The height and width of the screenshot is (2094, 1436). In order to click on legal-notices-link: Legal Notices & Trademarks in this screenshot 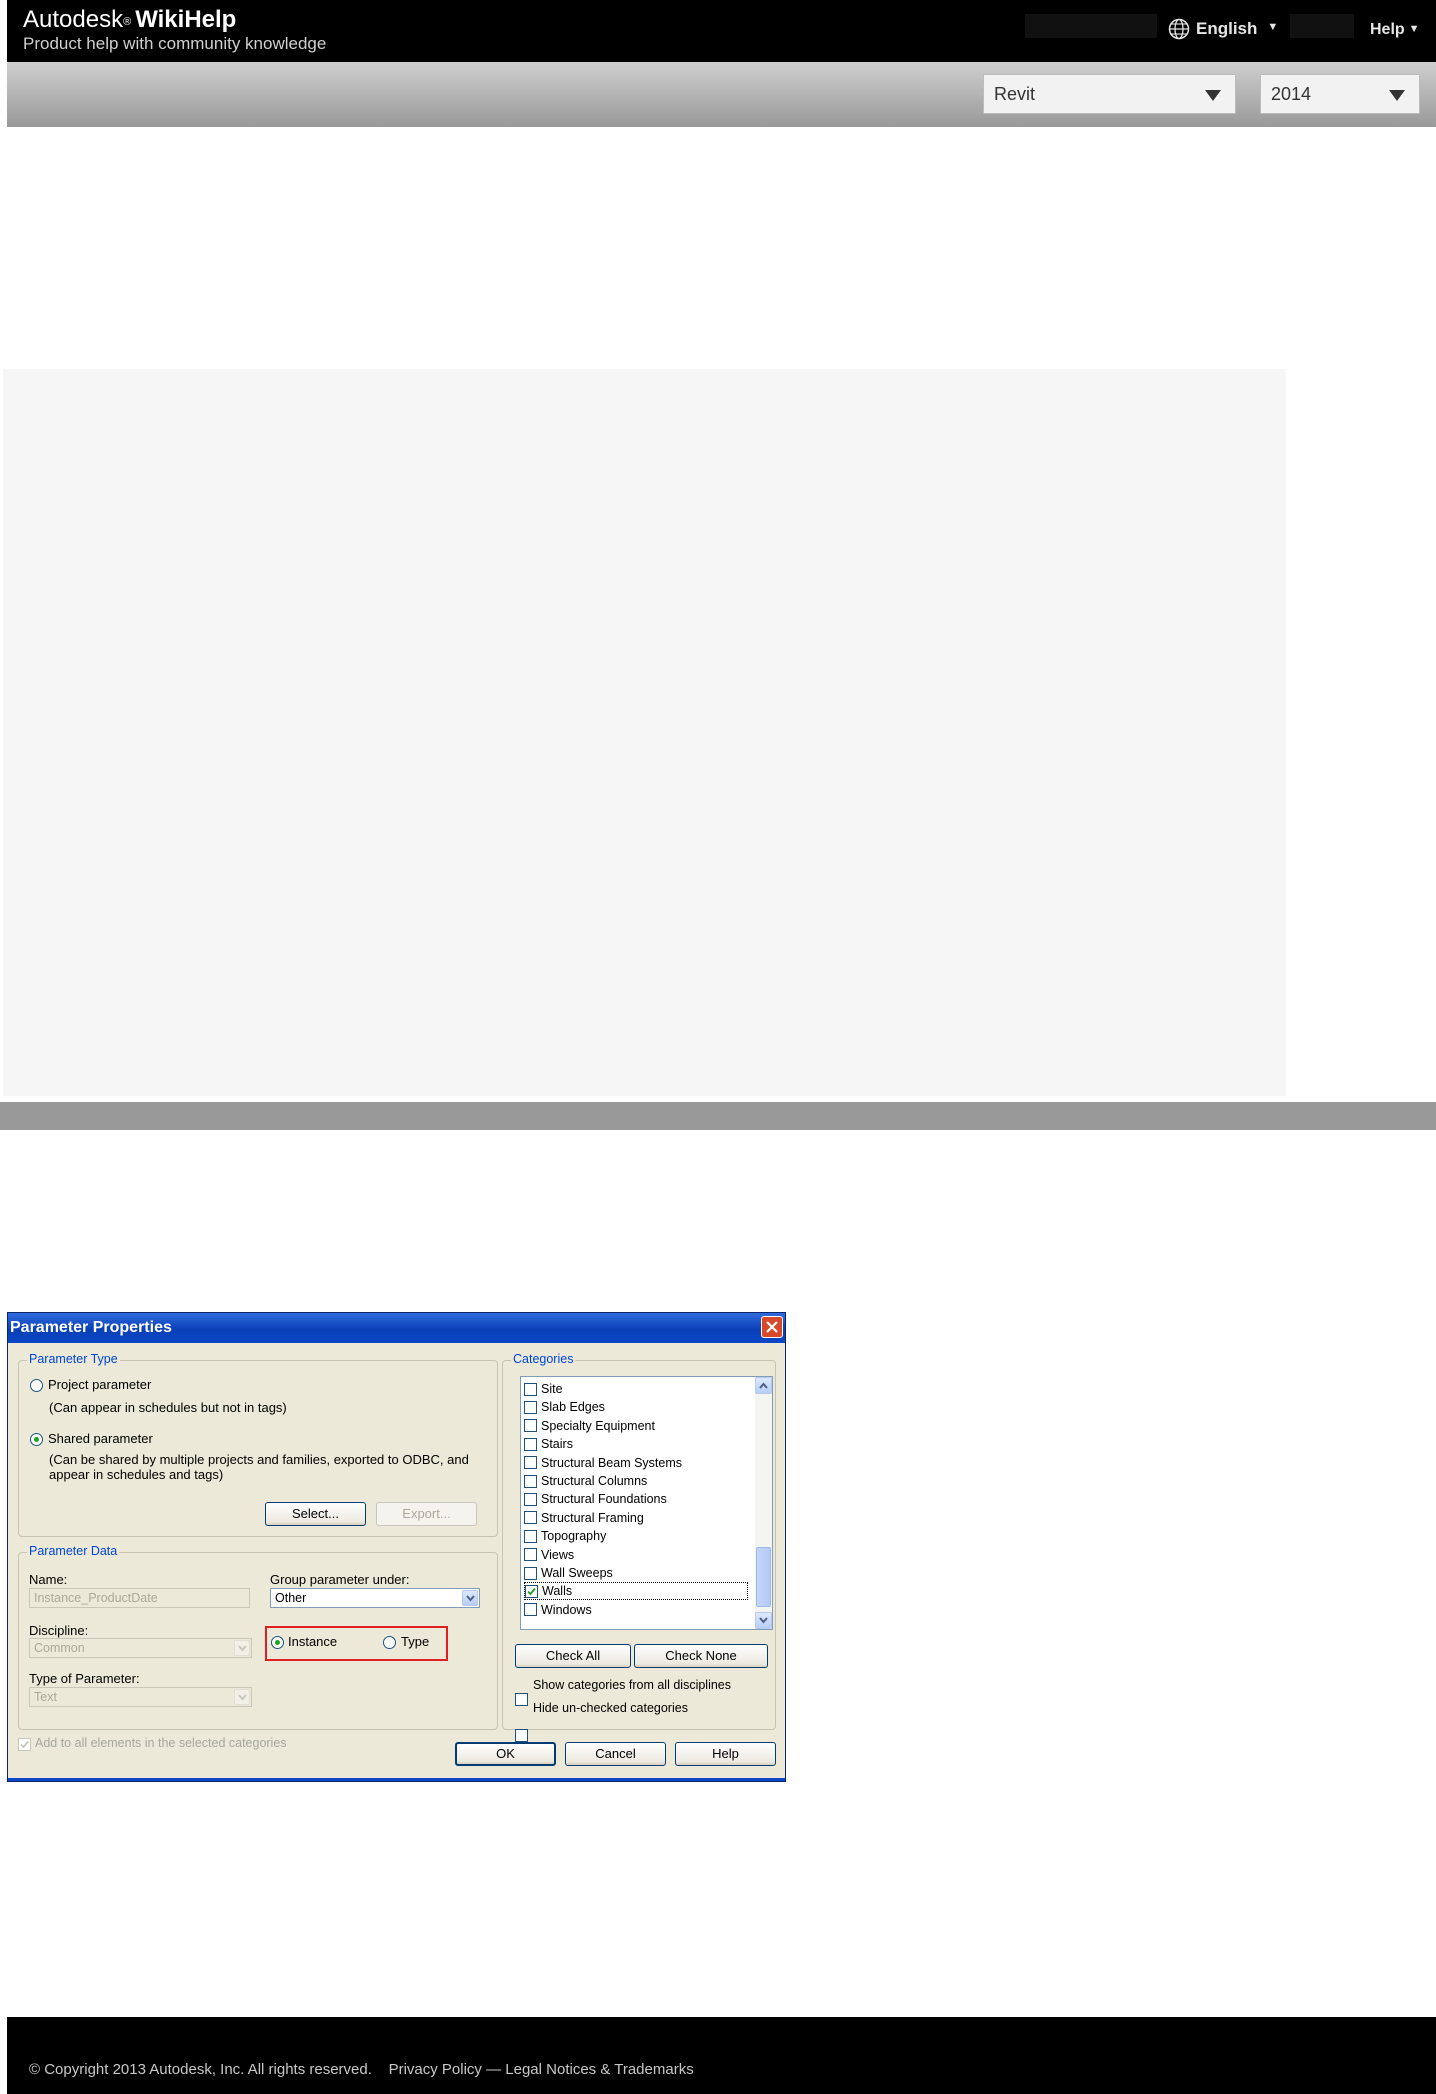, I will do `click(599, 2069)`.